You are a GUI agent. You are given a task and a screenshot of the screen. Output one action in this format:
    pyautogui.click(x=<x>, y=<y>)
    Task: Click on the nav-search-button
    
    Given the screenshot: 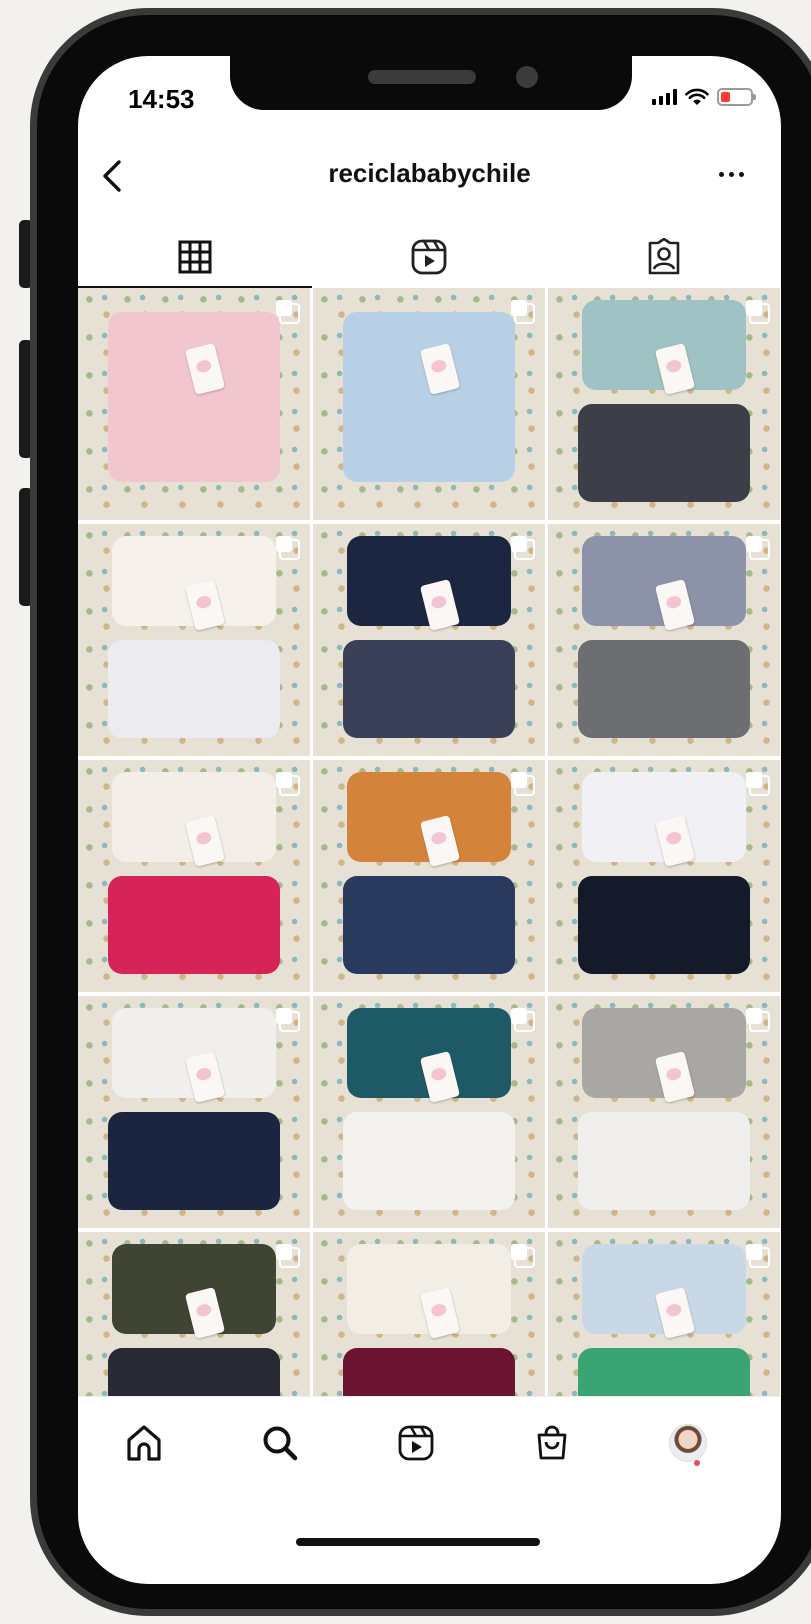 What is the action you would take?
    pyautogui.click(x=280, y=1443)
    